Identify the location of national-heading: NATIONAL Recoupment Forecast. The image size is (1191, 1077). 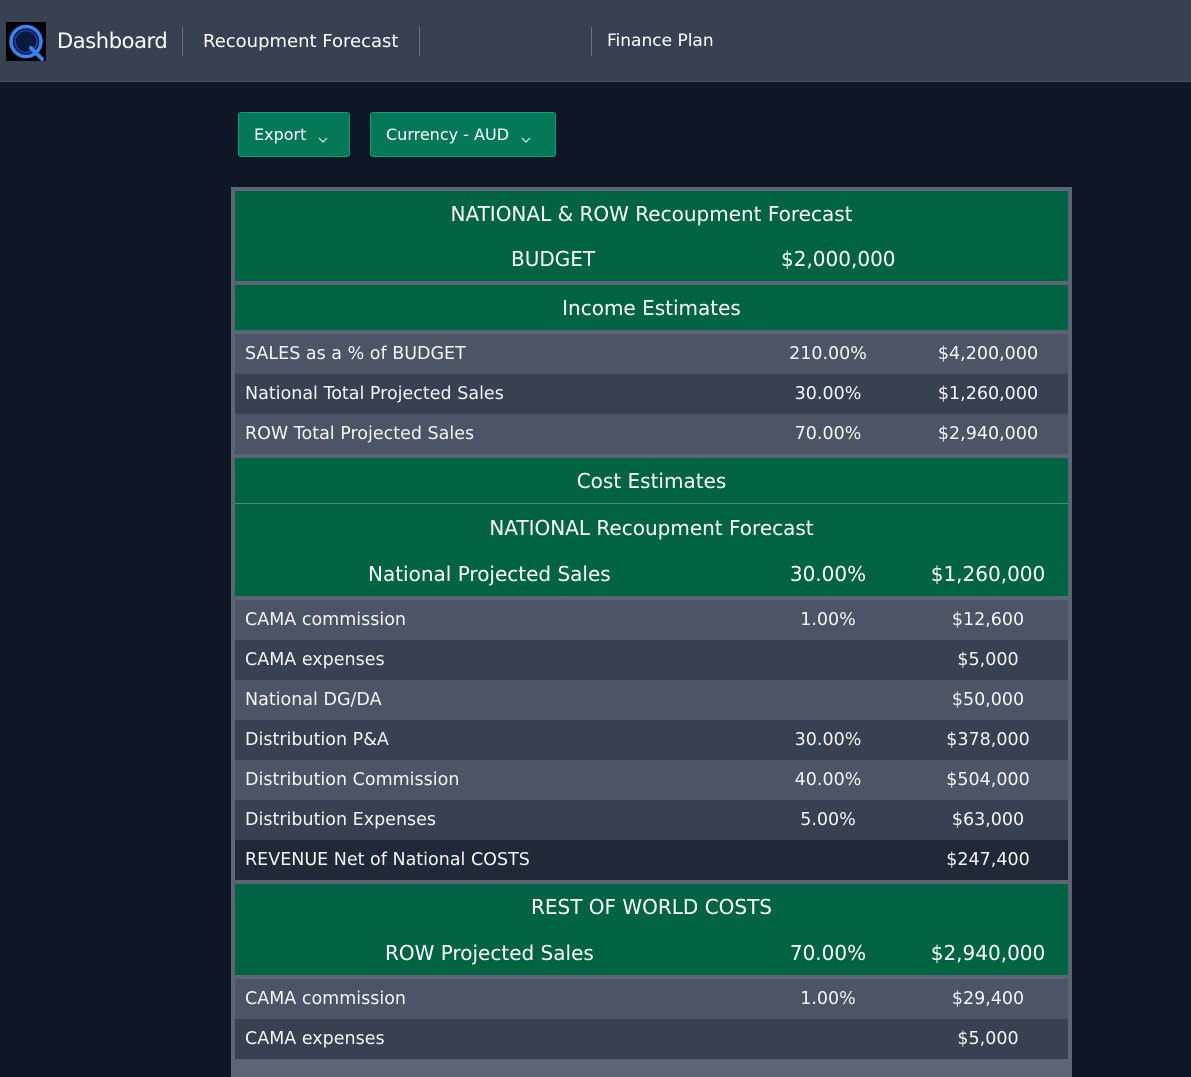
(651, 527).